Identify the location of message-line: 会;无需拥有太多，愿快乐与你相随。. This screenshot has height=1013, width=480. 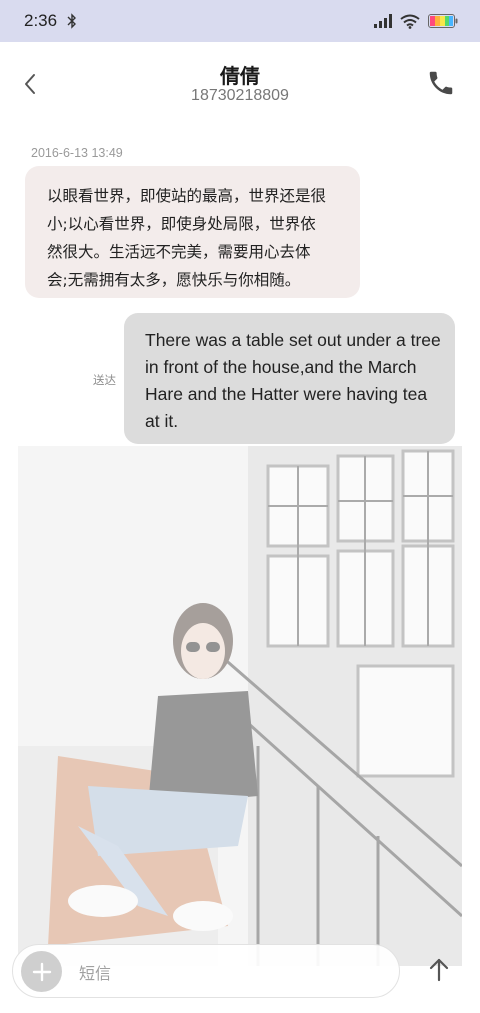
(174, 280).